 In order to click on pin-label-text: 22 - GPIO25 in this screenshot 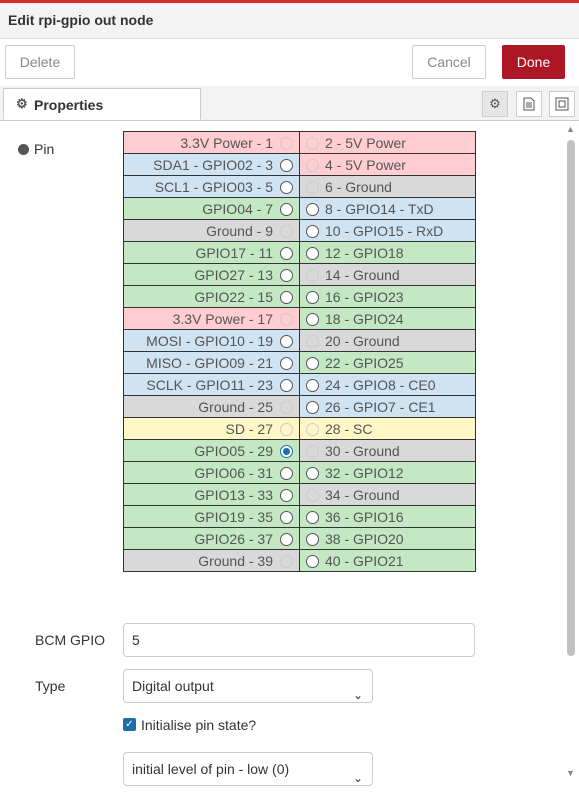, I will do `click(364, 362)`.